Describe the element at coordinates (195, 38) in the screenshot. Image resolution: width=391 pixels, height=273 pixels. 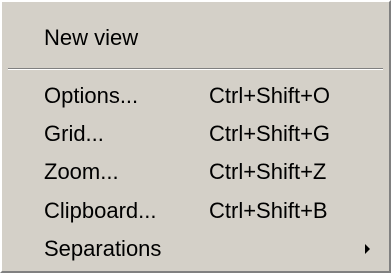
I see `menu-item-new-view: New view` at that location.